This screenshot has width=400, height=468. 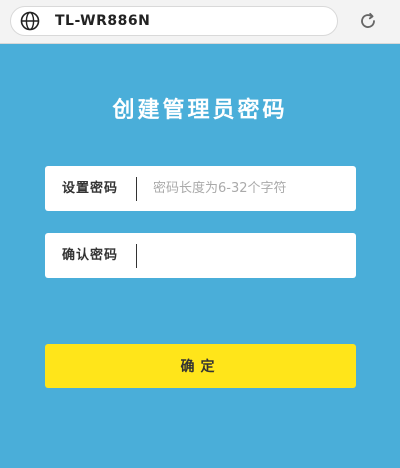 I want to click on password-field: 设置密码, so click(x=200, y=188).